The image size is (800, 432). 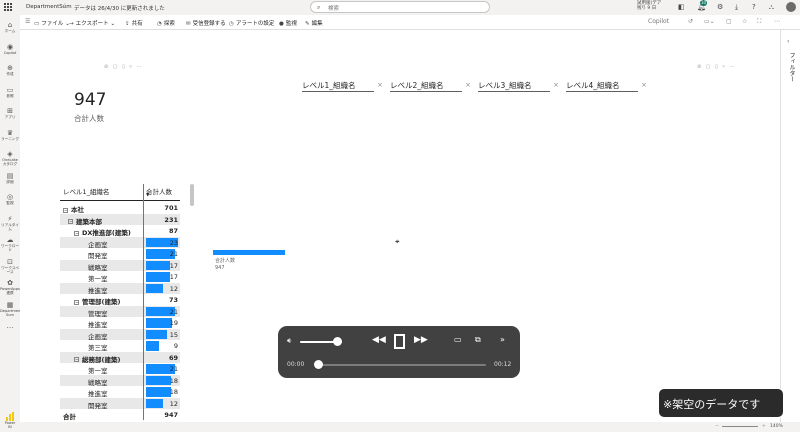 I want to click on table-row: − 本社 701, so click(x=120, y=208).